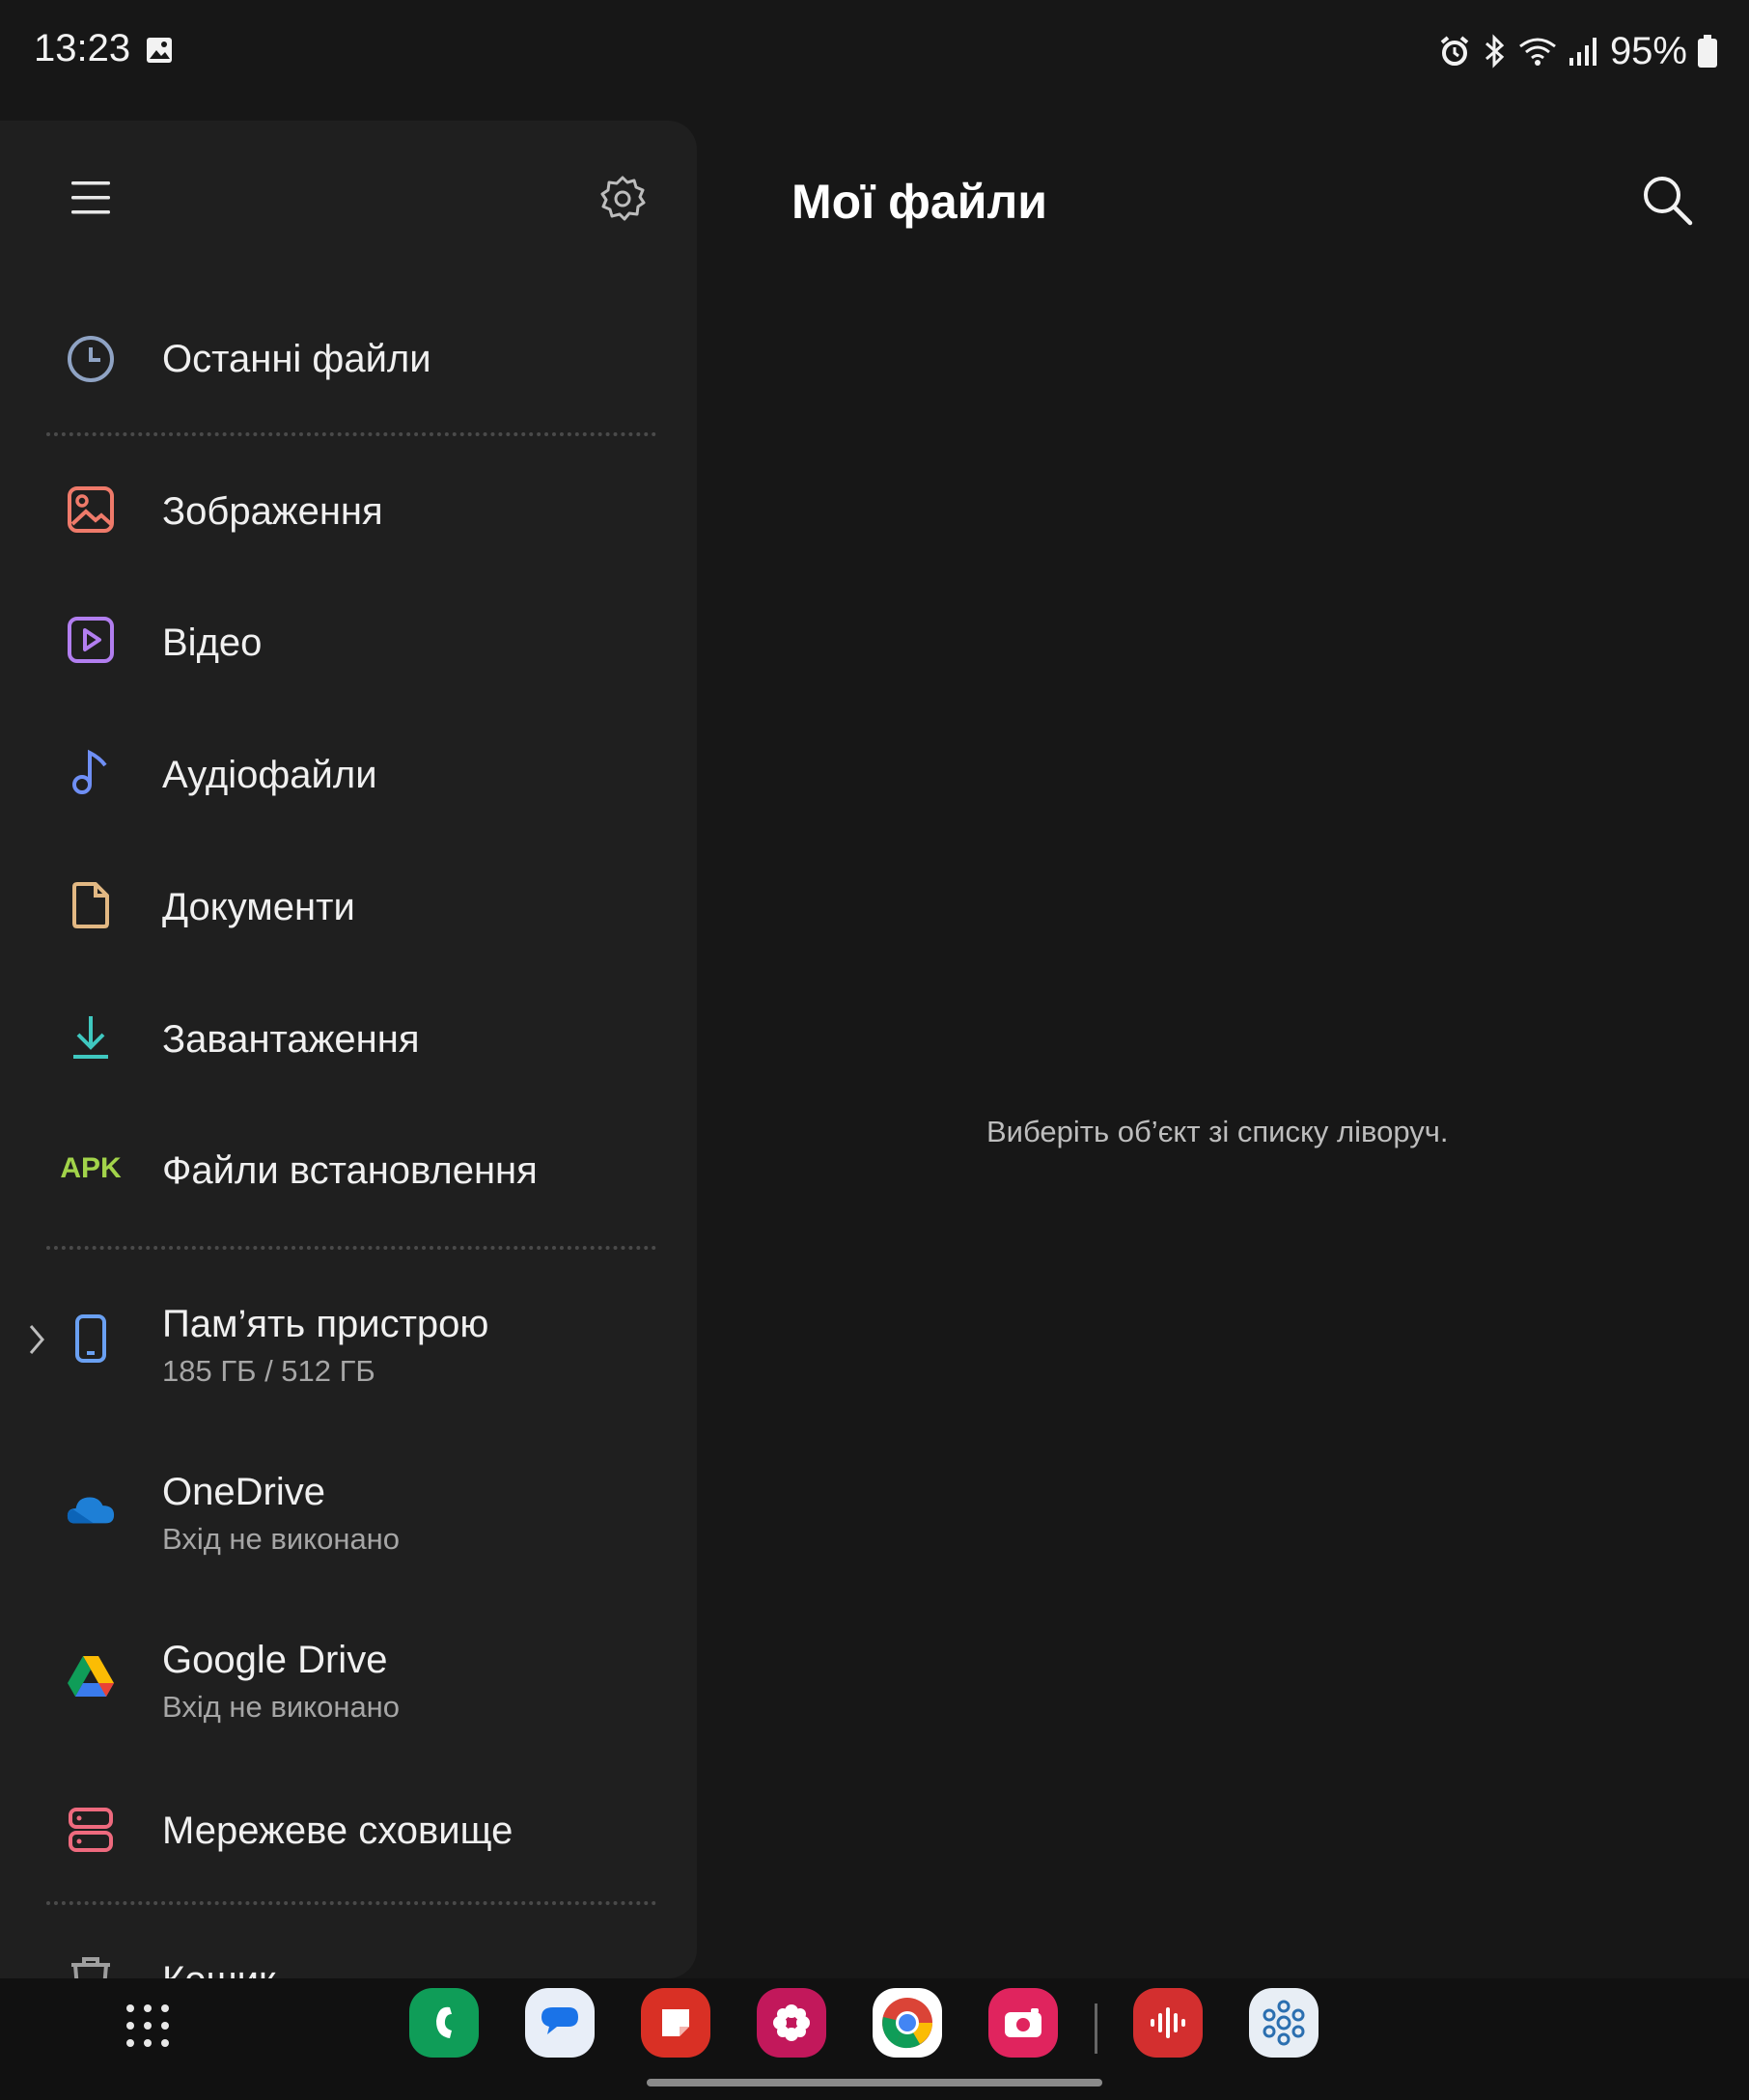  What do you see at coordinates (91, 359) in the screenshot?
I see `clock-icon` at bounding box center [91, 359].